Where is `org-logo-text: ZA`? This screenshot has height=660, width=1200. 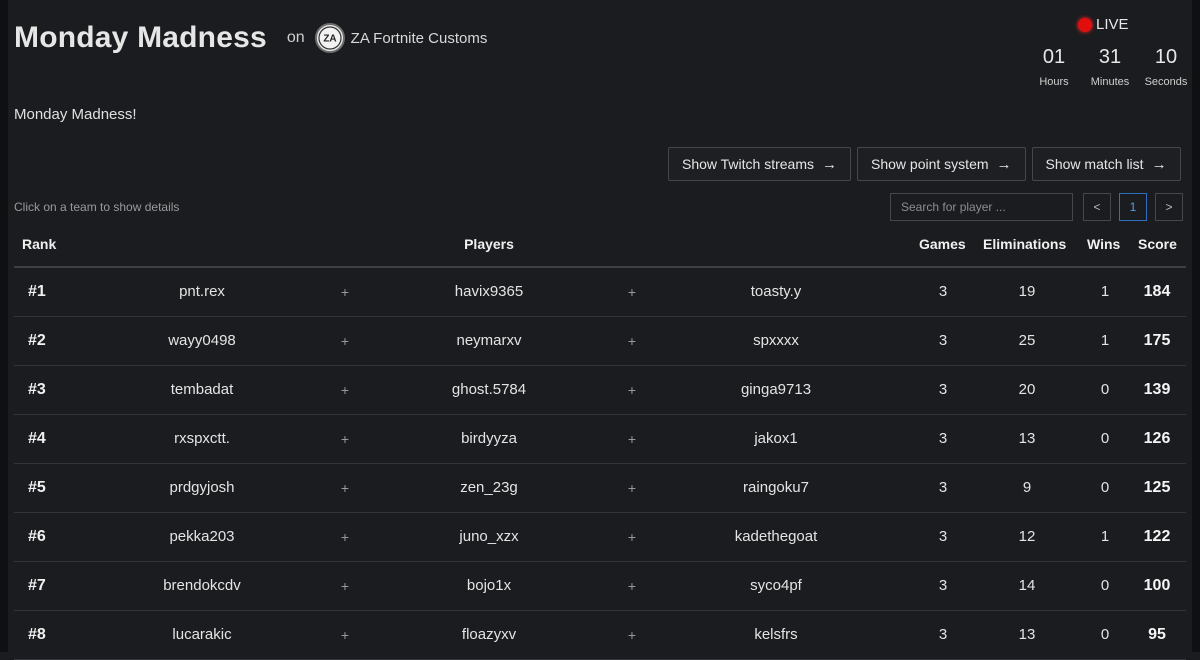 org-logo-text: ZA is located at coordinates (329, 39).